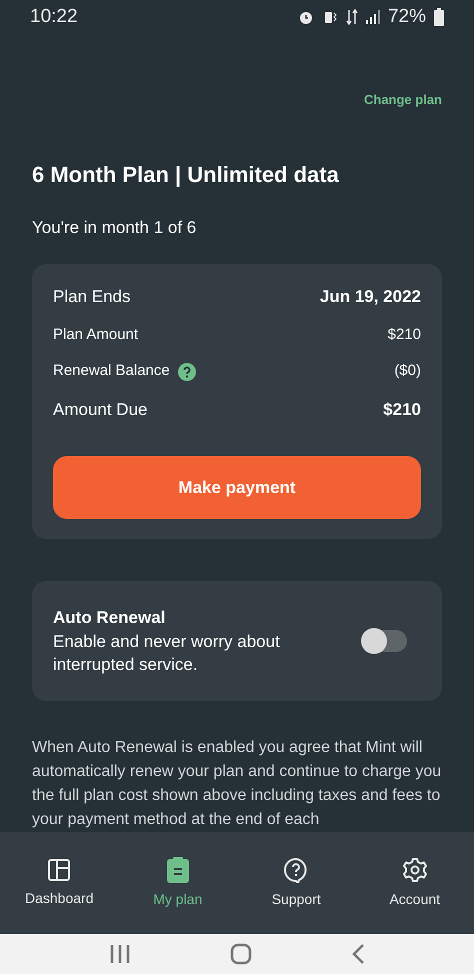  Describe the element at coordinates (59, 883) in the screenshot. I see `nav-tab: Dashboard` at that location.